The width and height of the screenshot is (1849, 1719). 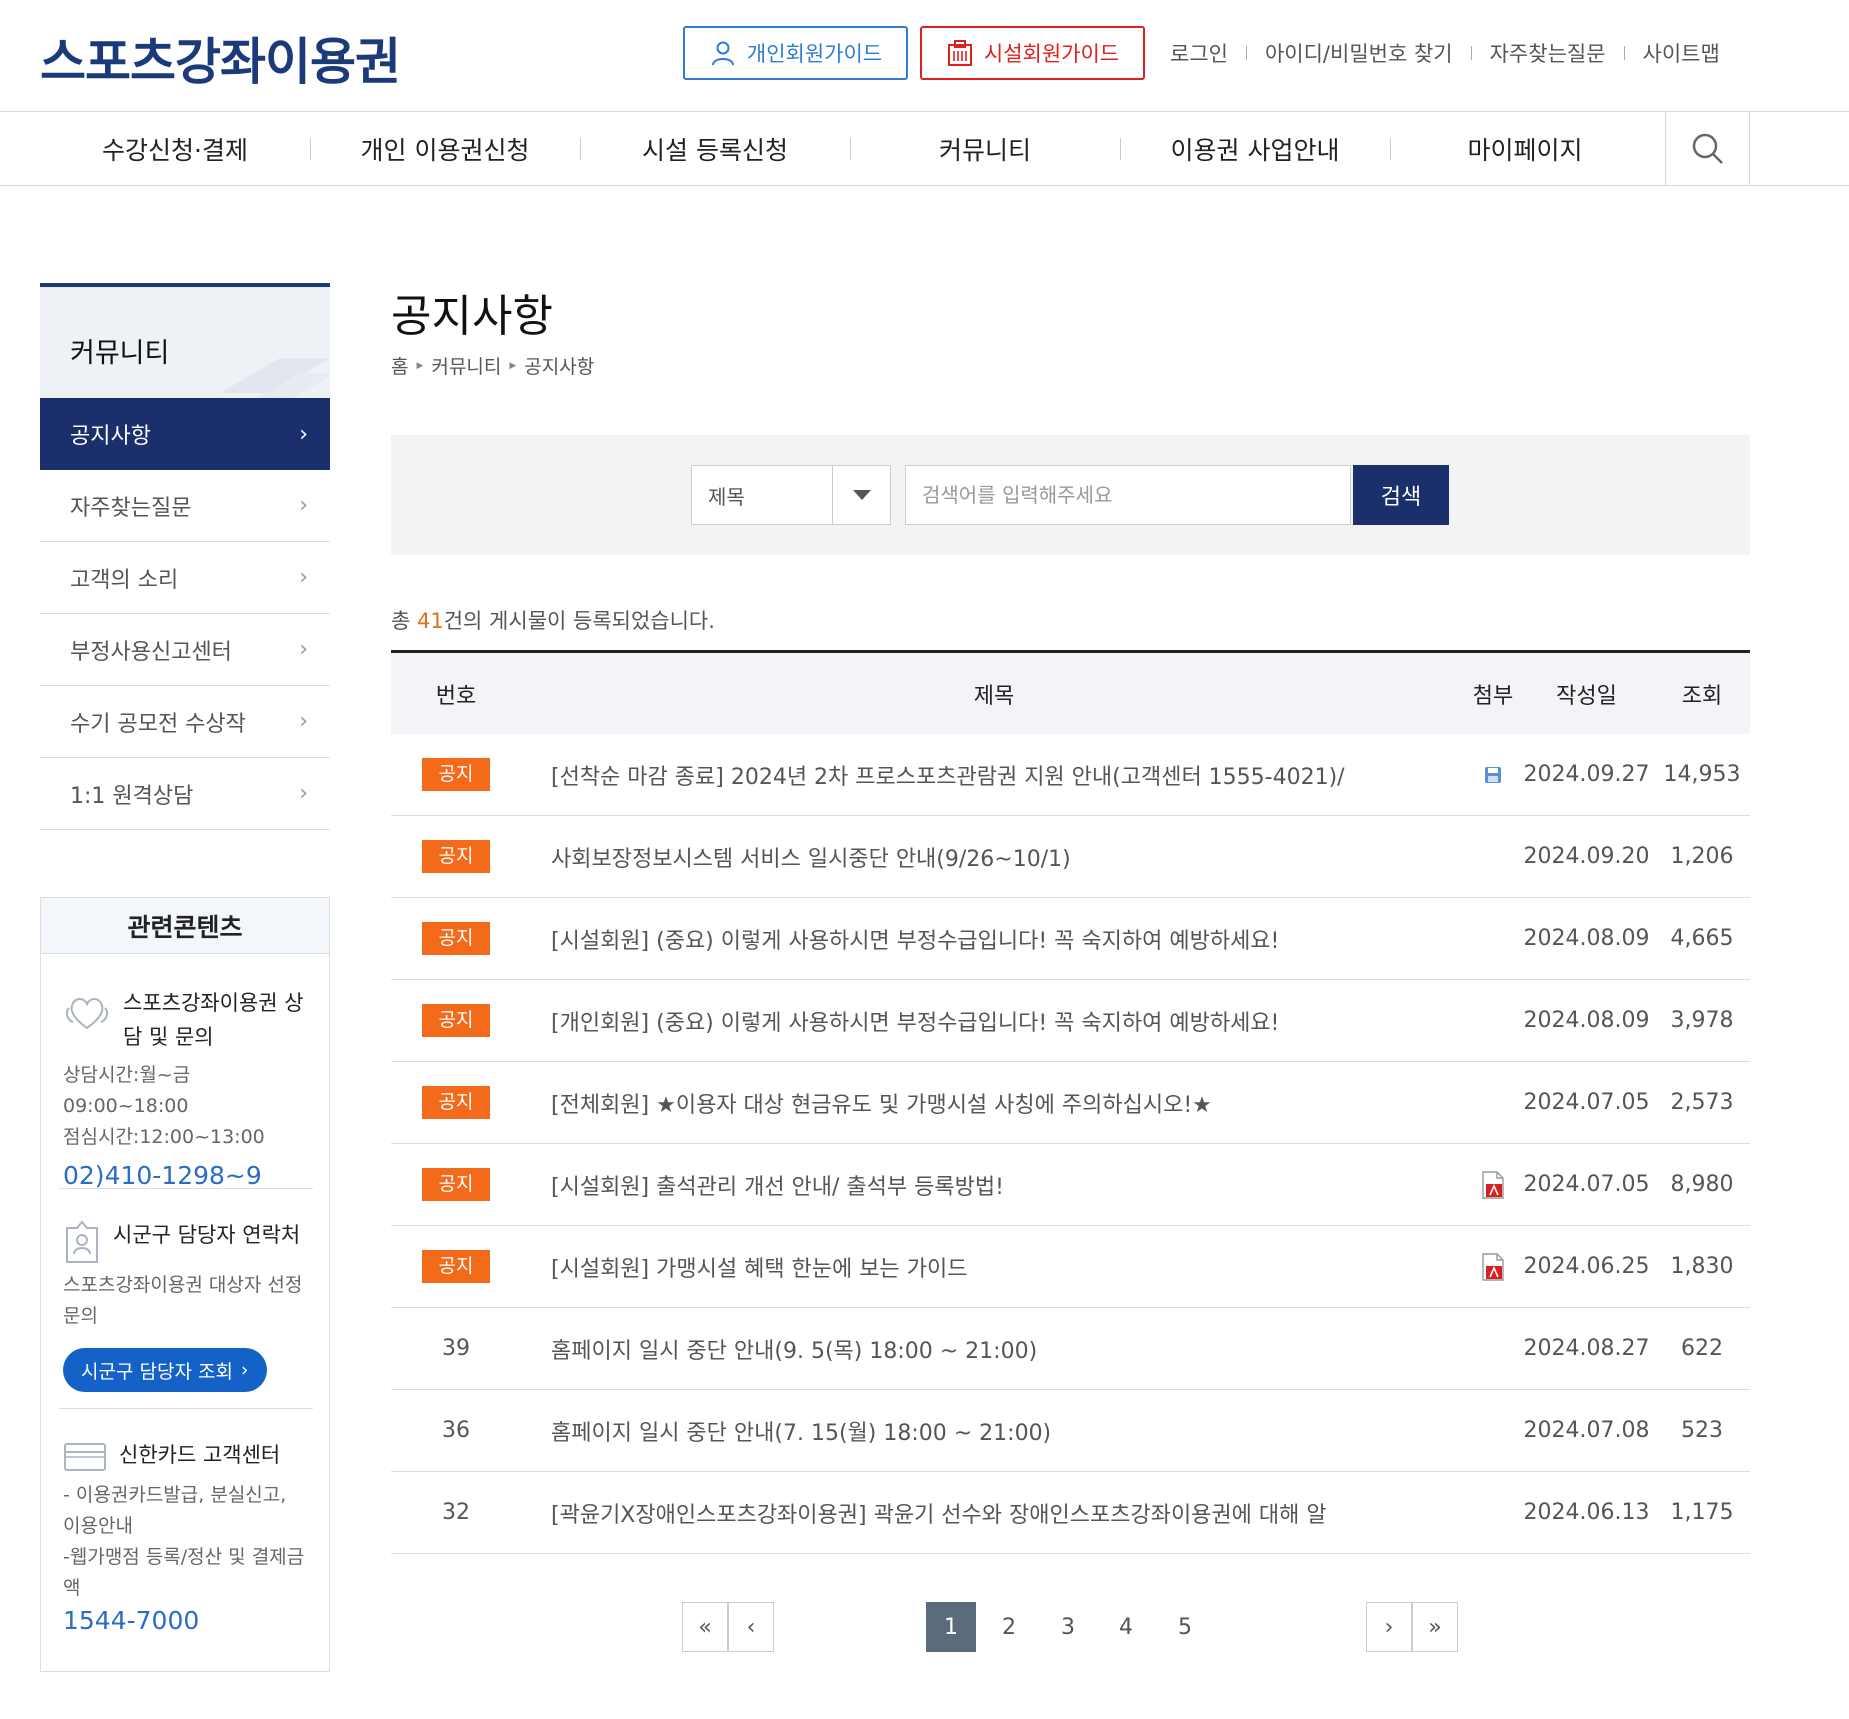 I want to click on row-title-link: 홈페이지 일시 중단 안내(7. 15(월) 18:00 ~ 21:00), so click(x=994, y=1431).